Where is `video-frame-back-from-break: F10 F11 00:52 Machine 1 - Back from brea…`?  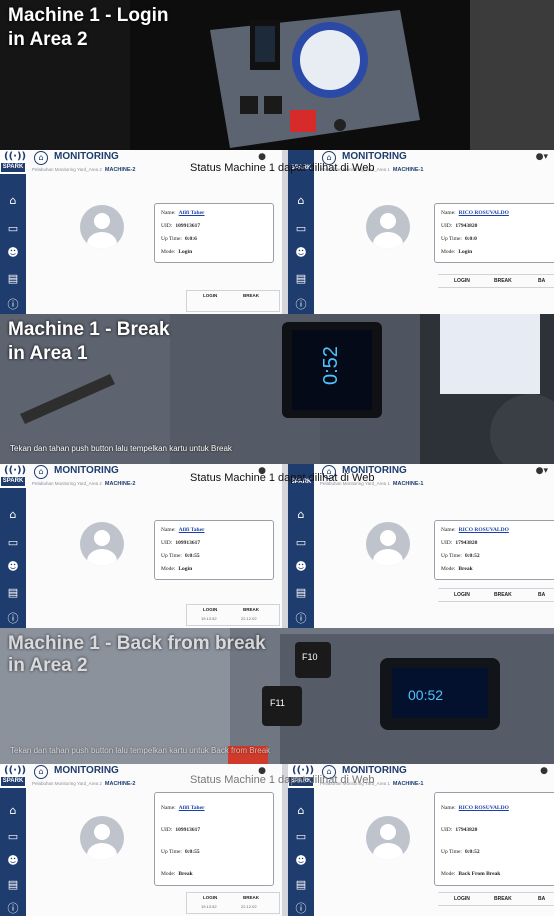 video-frame-back-from-break: F10 F11 00:52 Machine 1 - Back from brea… is located at coordinates (277, 696).